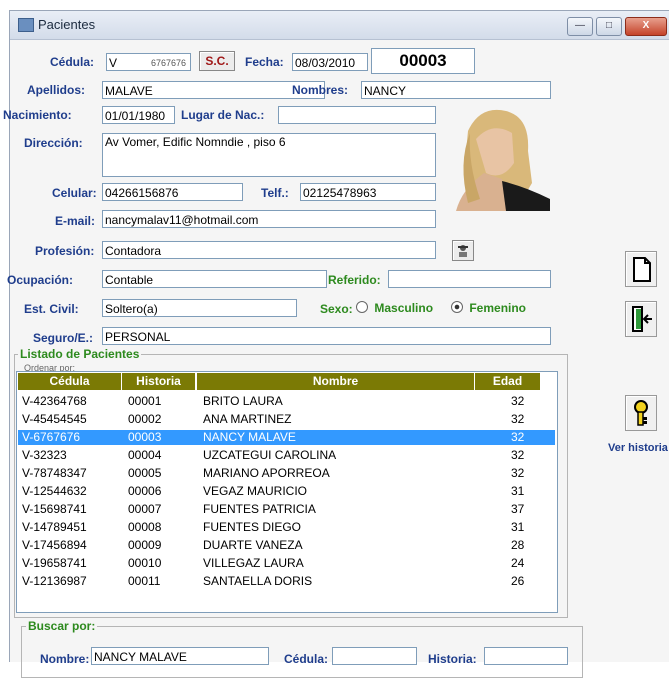 This screenshot has width=669, height=678. I want to click on table-row: V-78748347 00005 MARIANO APORREOA 32, so click(286, 473).